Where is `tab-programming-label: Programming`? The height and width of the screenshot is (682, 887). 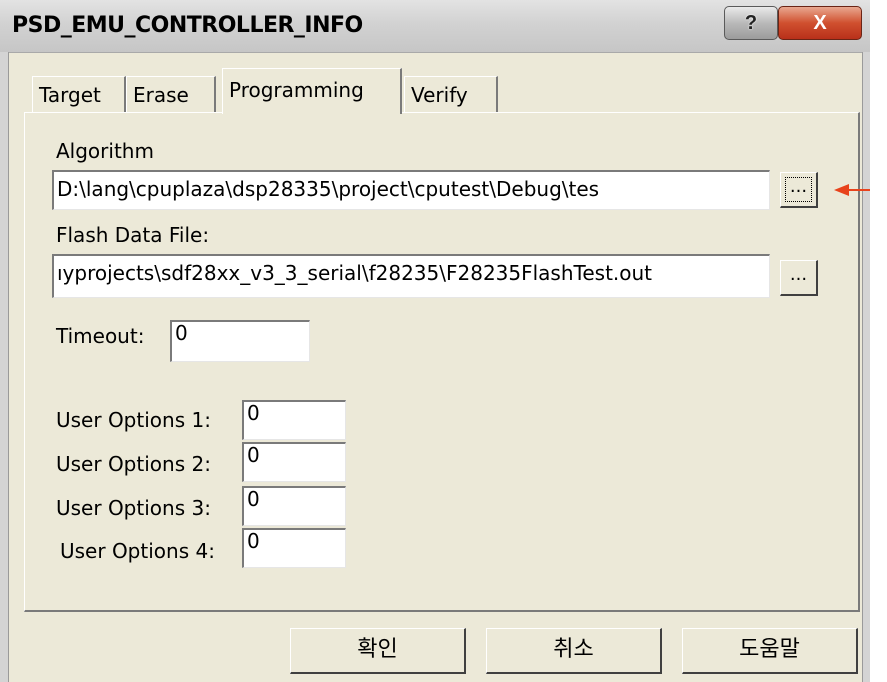
tab-programming-label: Programming is located at coordinates (296, 90).